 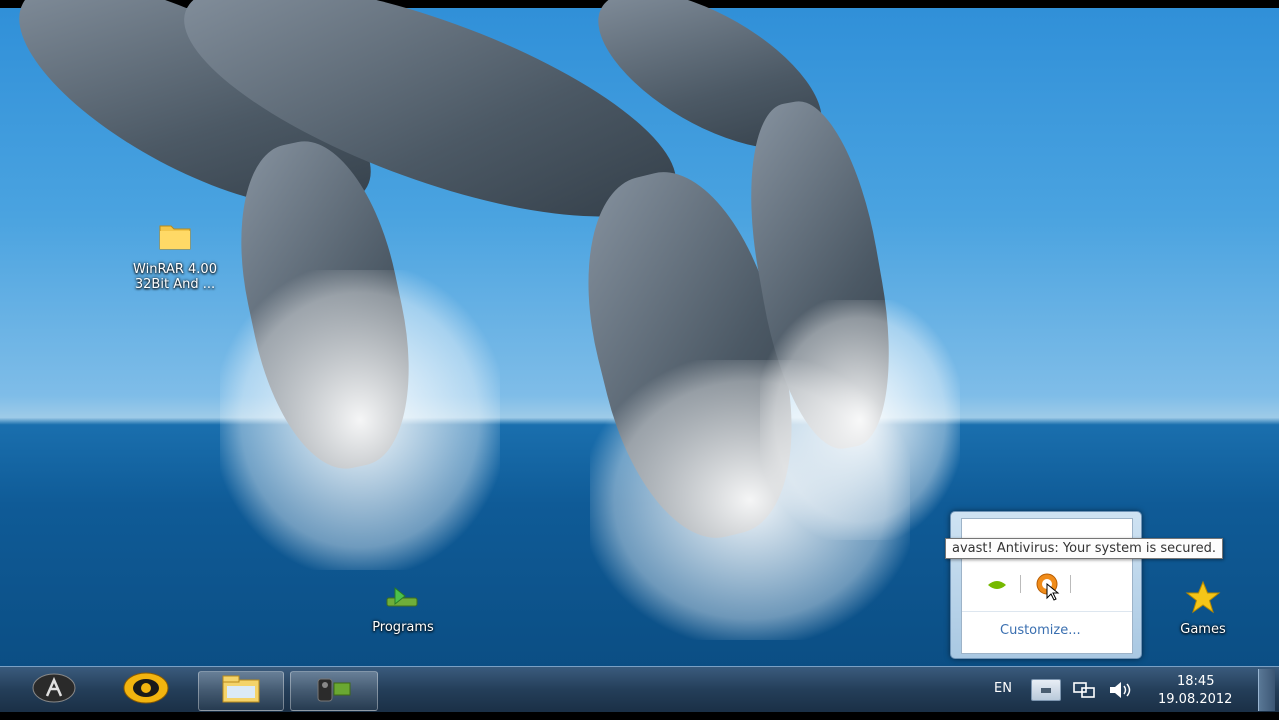 I want to click on taskbar-app-dark, so click(x=54, y=690).